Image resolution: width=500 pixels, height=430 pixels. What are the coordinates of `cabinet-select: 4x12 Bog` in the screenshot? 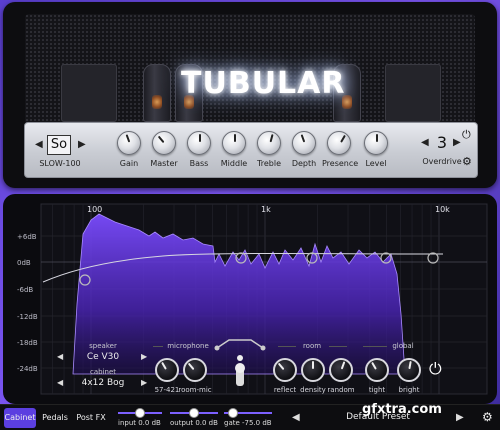 It's located at (103, 383).